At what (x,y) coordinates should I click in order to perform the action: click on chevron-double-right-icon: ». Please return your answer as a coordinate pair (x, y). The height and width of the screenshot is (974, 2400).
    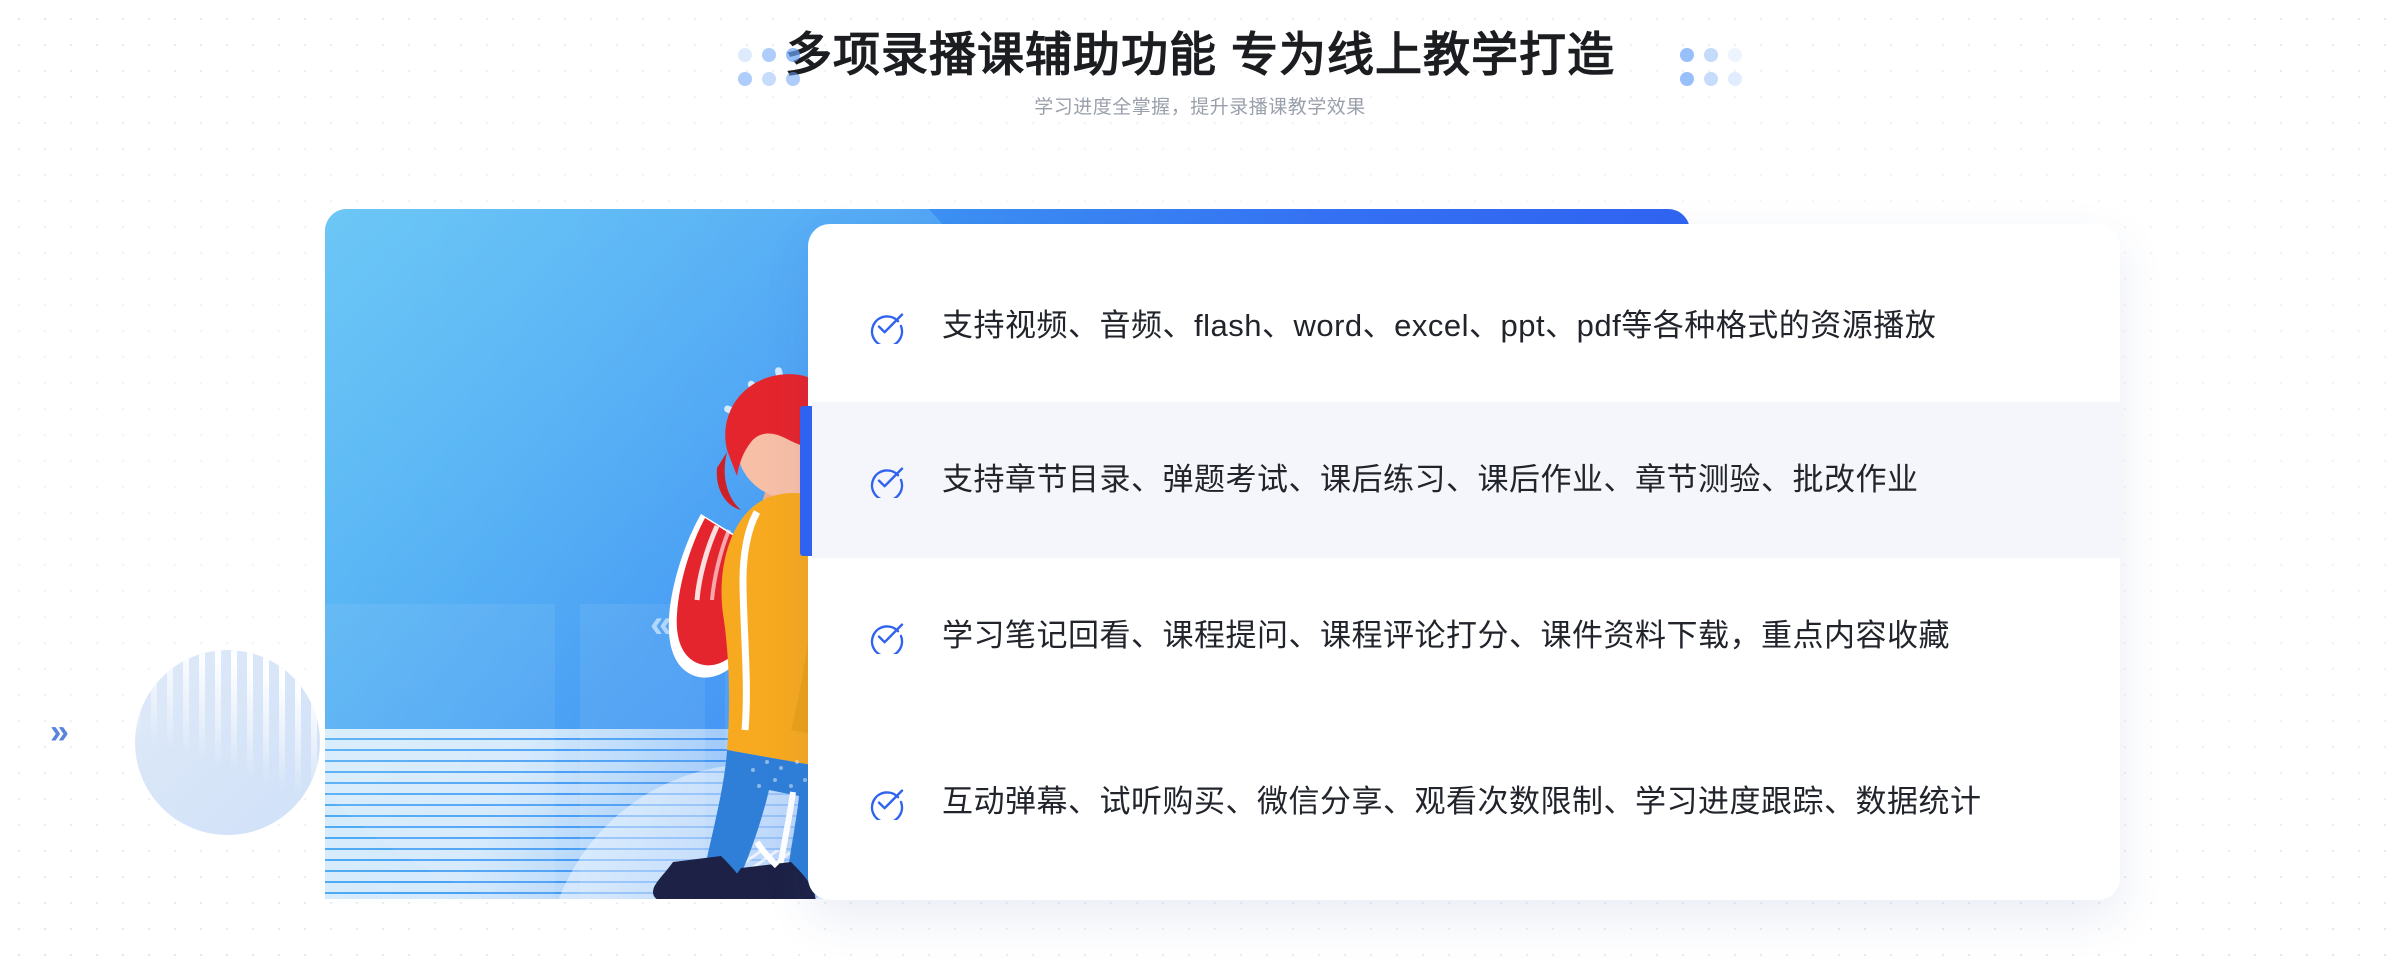
    Looking at the image, I should click on (59, 732).